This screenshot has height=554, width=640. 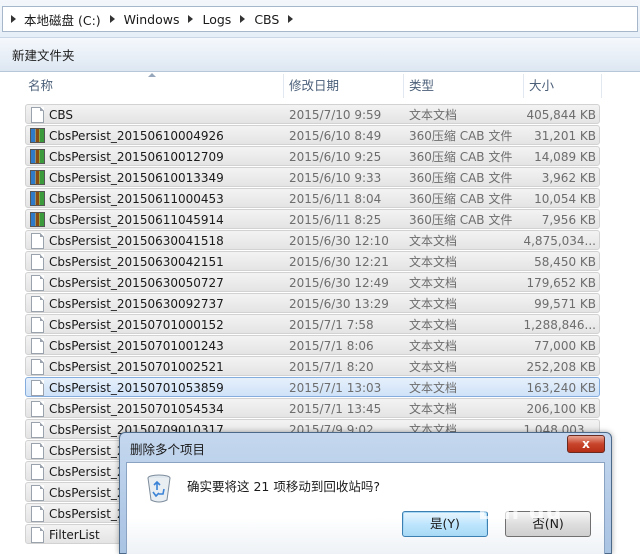 I want to click on breadcrumb-item-cbs: CBS, so click(x=266, y=19).